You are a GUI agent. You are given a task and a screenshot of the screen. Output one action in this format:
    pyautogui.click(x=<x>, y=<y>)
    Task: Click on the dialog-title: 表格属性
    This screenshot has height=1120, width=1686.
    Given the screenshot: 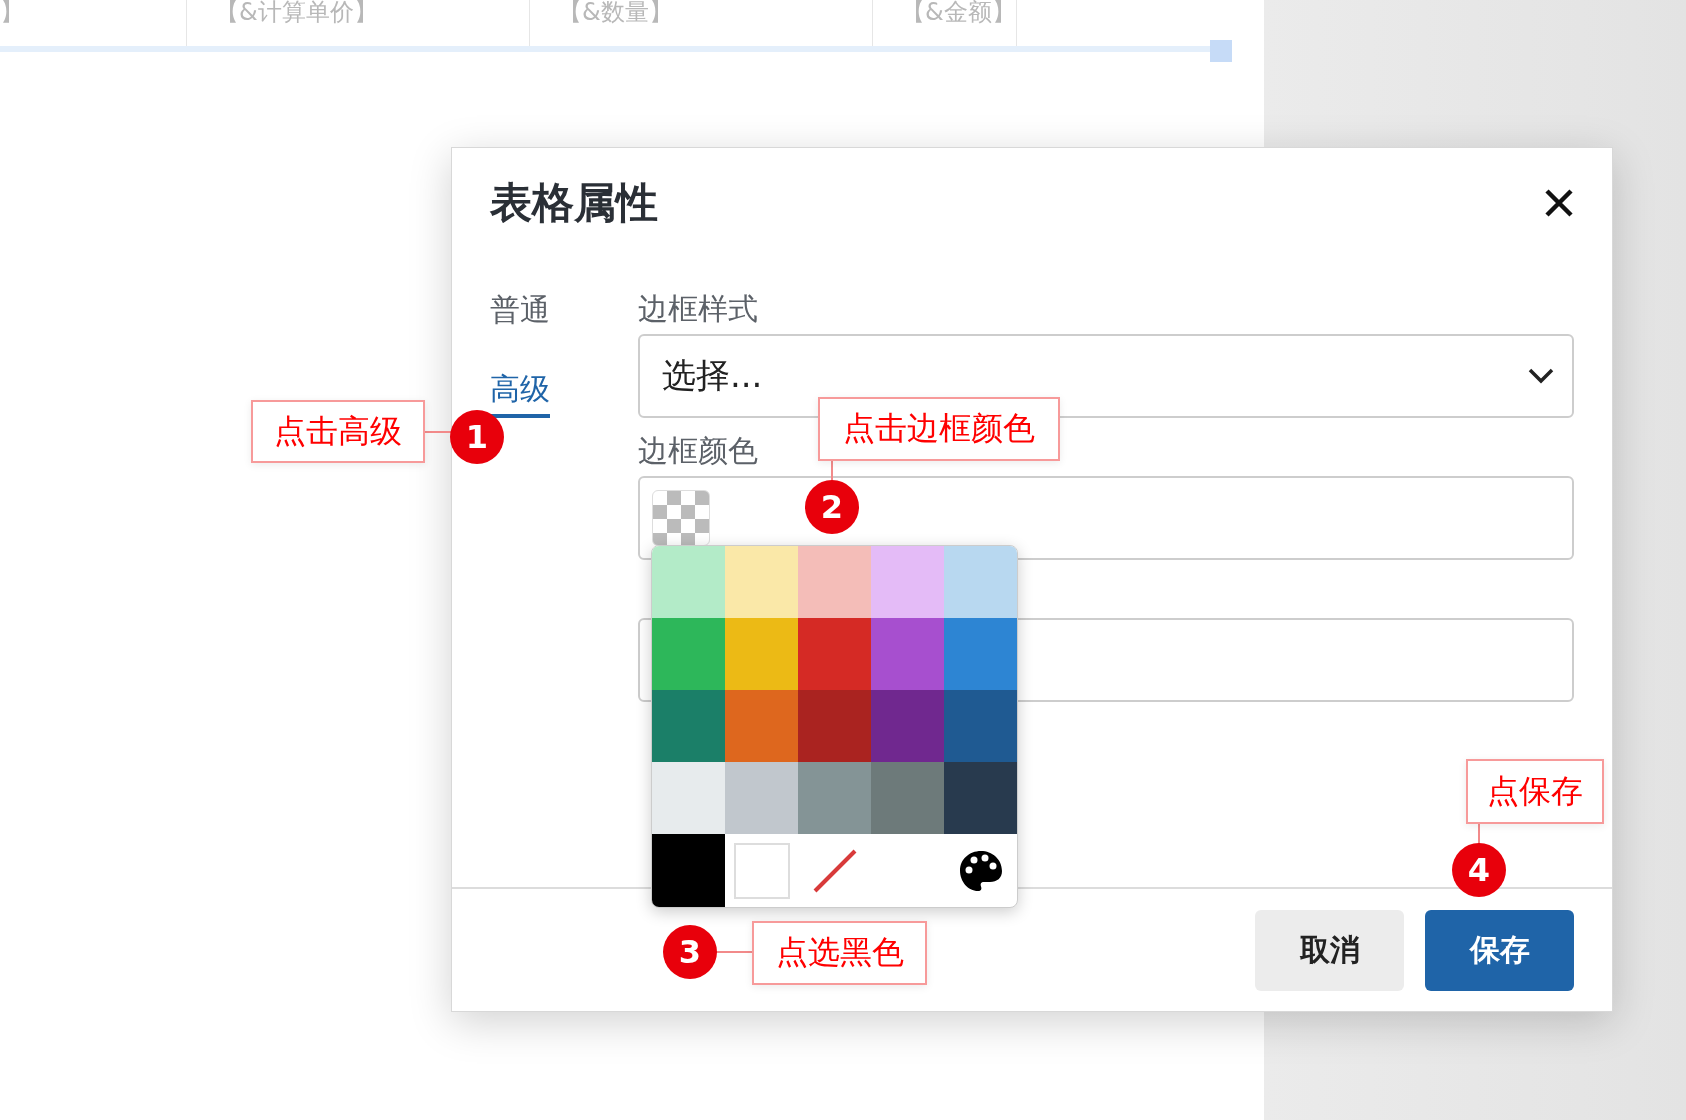 What is the action you would take?
    pyautogui.click(x=574, y=203)
    